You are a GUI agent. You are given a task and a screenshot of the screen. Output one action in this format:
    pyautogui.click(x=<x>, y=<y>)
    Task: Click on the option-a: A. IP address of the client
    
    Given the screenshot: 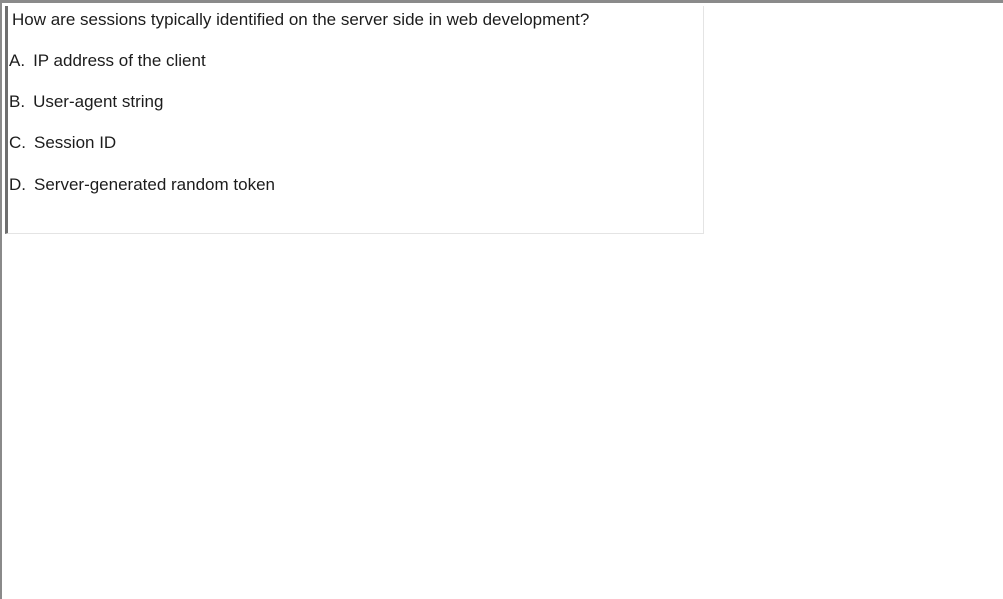 What is the action you would take?
    pyautogui.click(x=107, y=61)
    